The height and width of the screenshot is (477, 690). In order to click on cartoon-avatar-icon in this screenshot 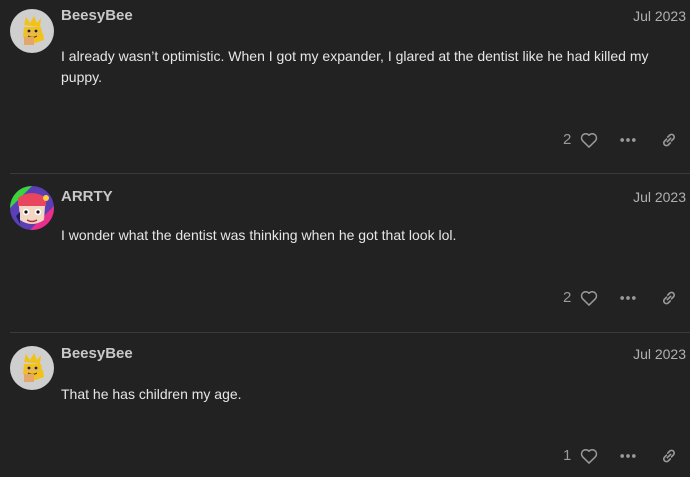, I will do `click(32, 208)`.